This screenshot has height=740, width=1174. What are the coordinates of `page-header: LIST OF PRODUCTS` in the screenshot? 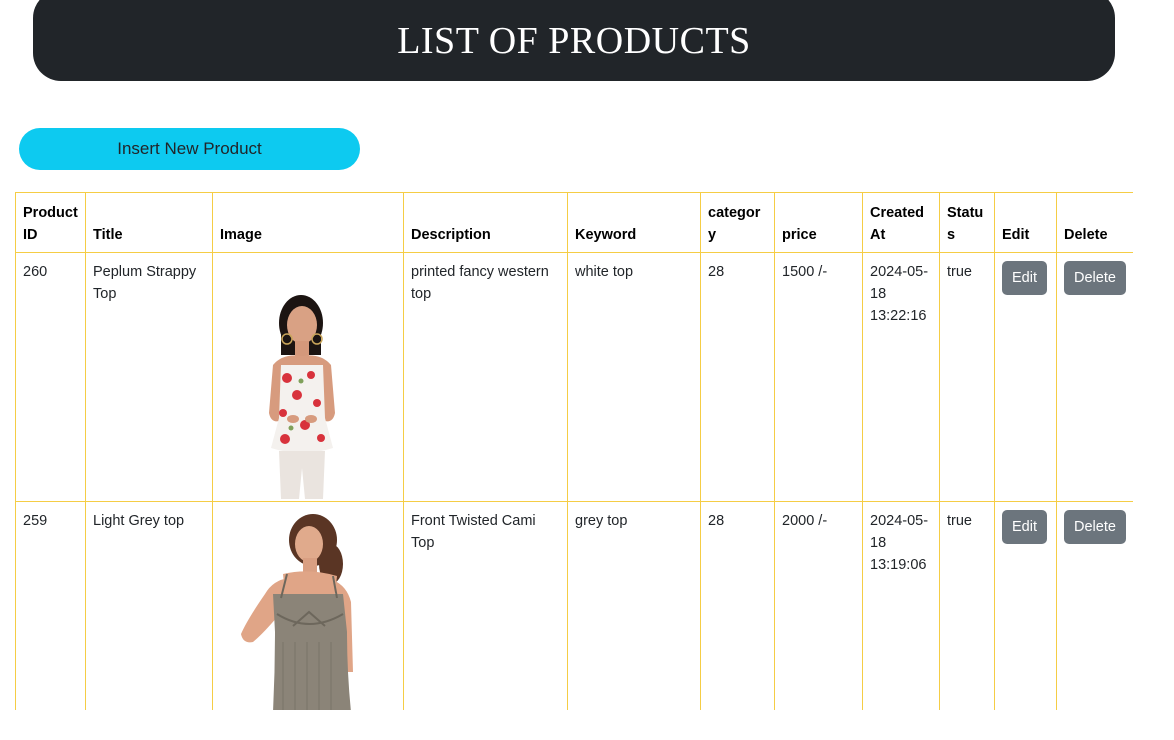 It's located at (574, 40).